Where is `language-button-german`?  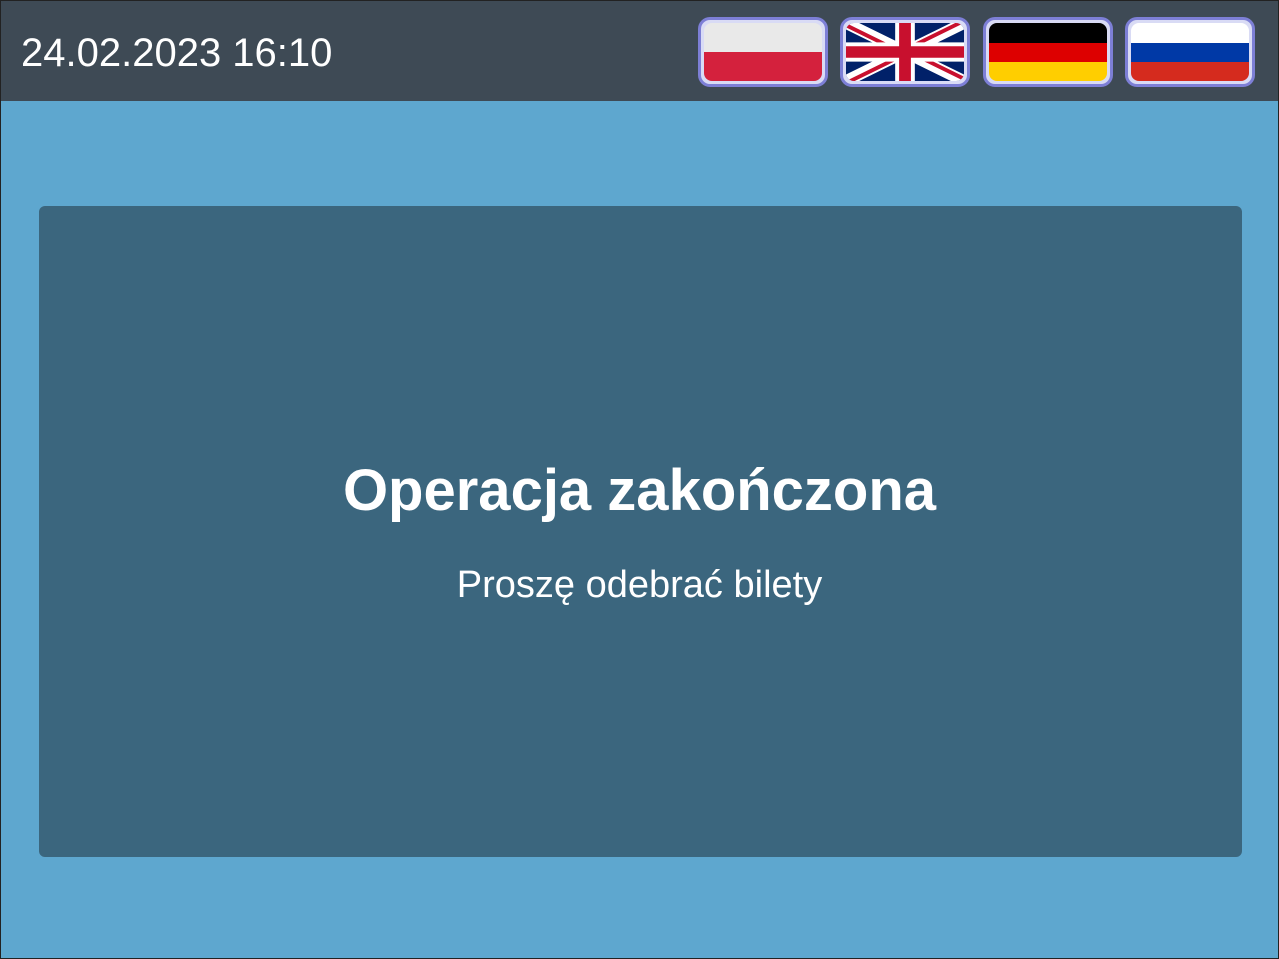 language-button-german is located at coordinates (1048, 52).